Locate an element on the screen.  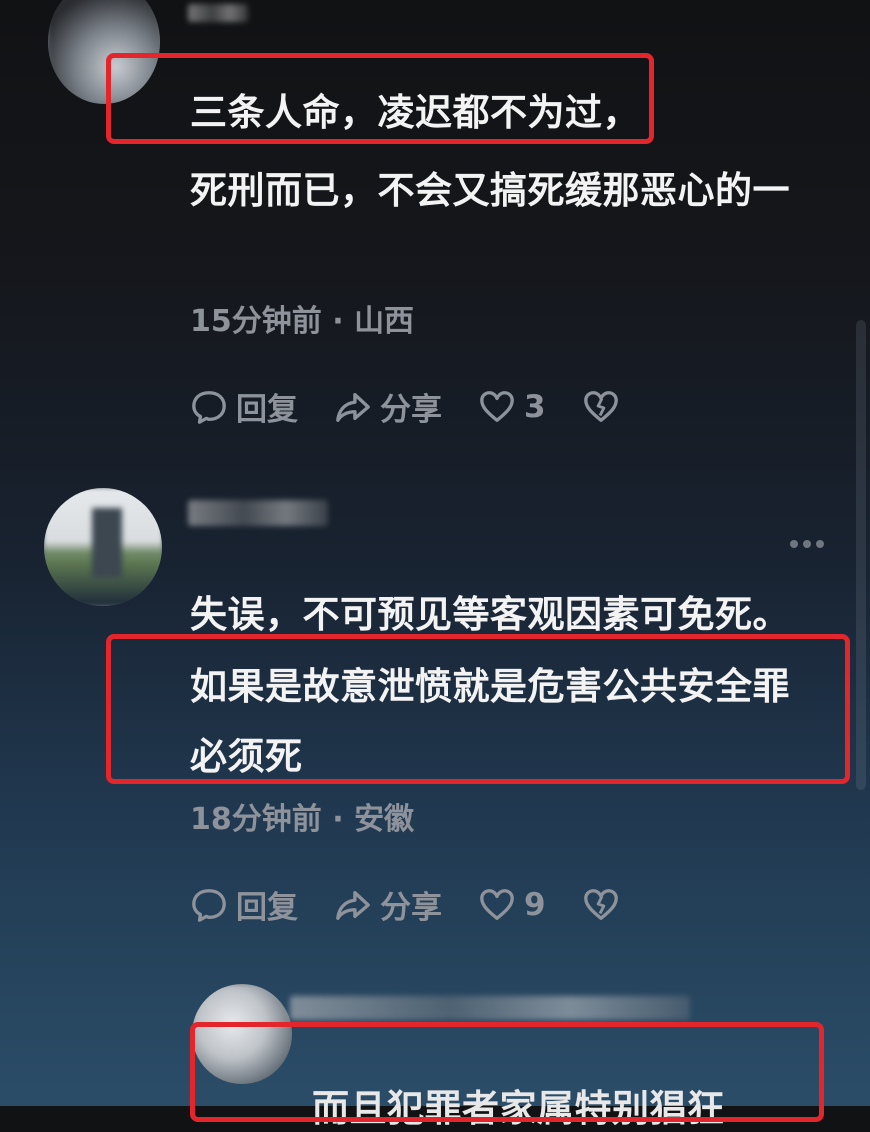
like-button: 3 is located at coordinates (512, 407).